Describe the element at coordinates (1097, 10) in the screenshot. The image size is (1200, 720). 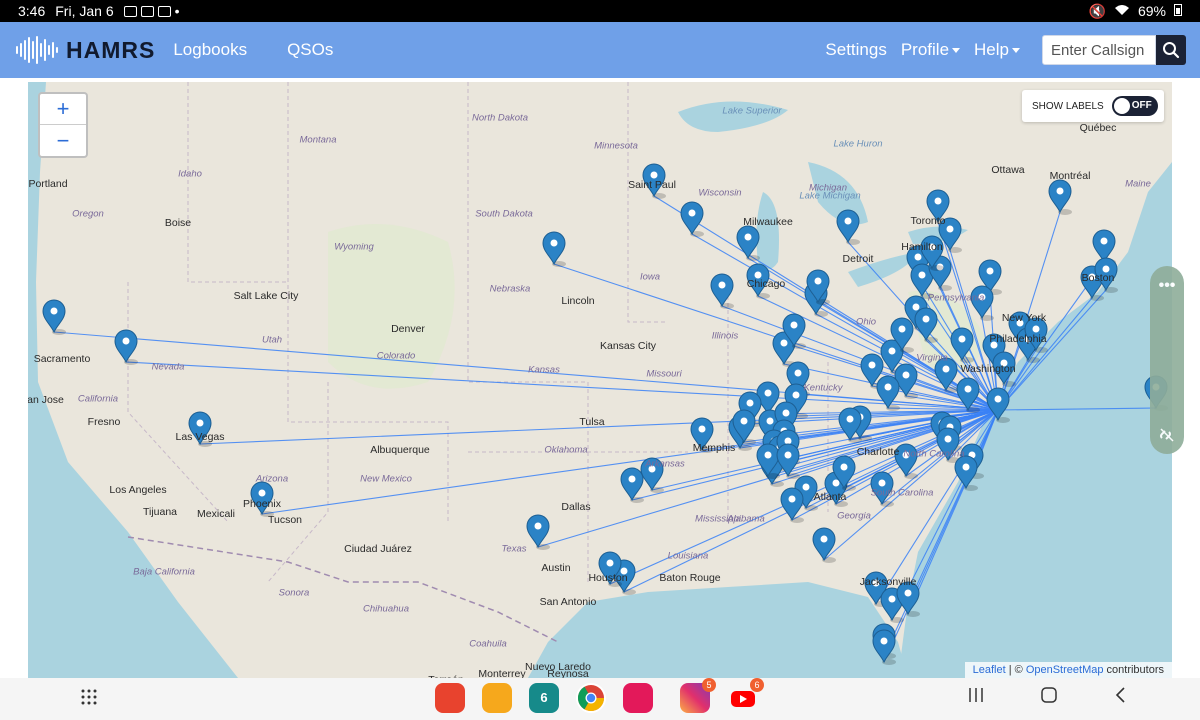
I see `mute-icon: 🔇` at that location.